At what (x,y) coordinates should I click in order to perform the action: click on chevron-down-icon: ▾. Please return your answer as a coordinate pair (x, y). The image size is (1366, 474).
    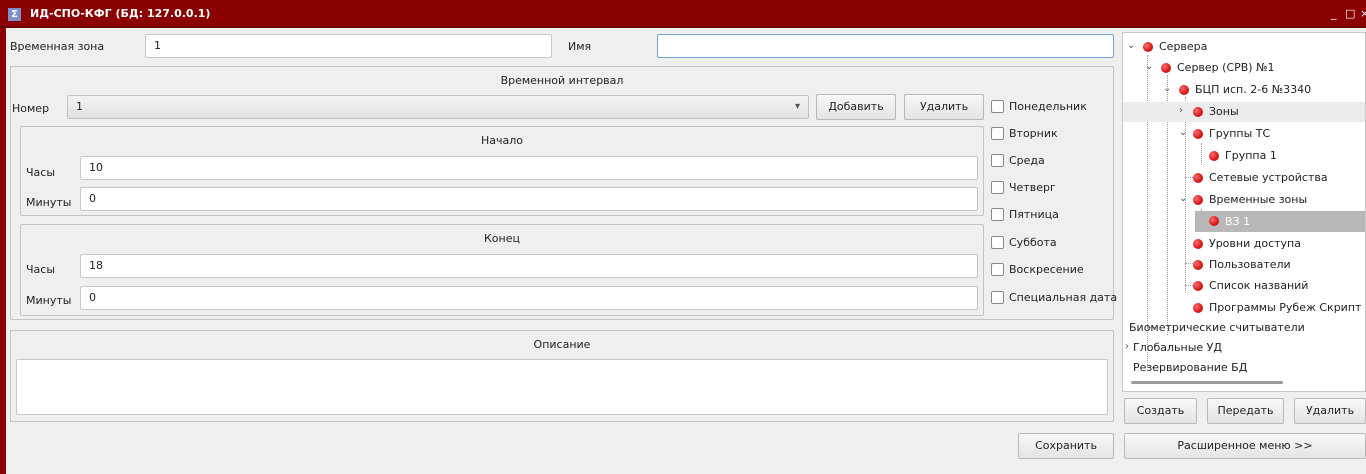
    Looking at the image, I should click on (797, 106).